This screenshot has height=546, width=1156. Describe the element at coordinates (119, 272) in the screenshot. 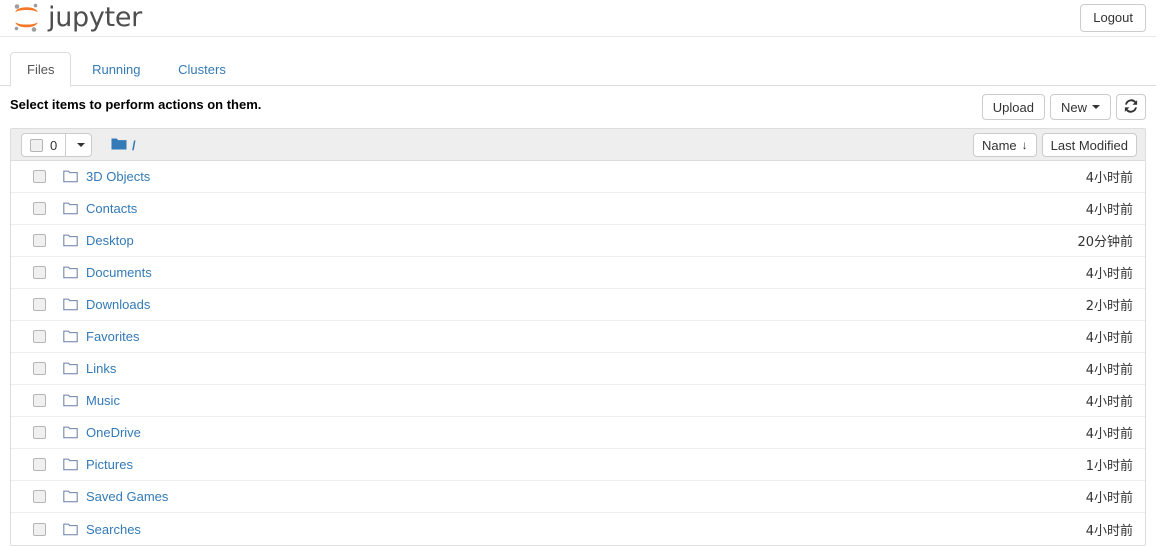

I see `file-name-link: Documents` at that location.